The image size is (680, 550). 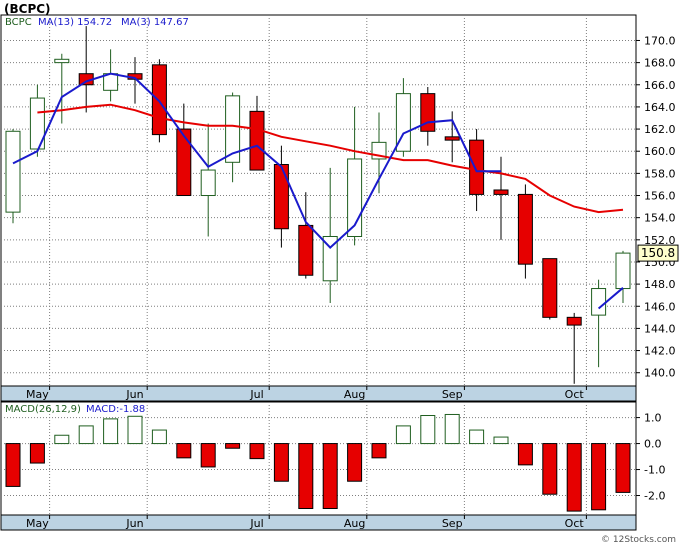 What do you see at coordinates (660, 151) in the screenshot?
I see `price-ytick-label: 160.0` at bounding box center [660, 151].